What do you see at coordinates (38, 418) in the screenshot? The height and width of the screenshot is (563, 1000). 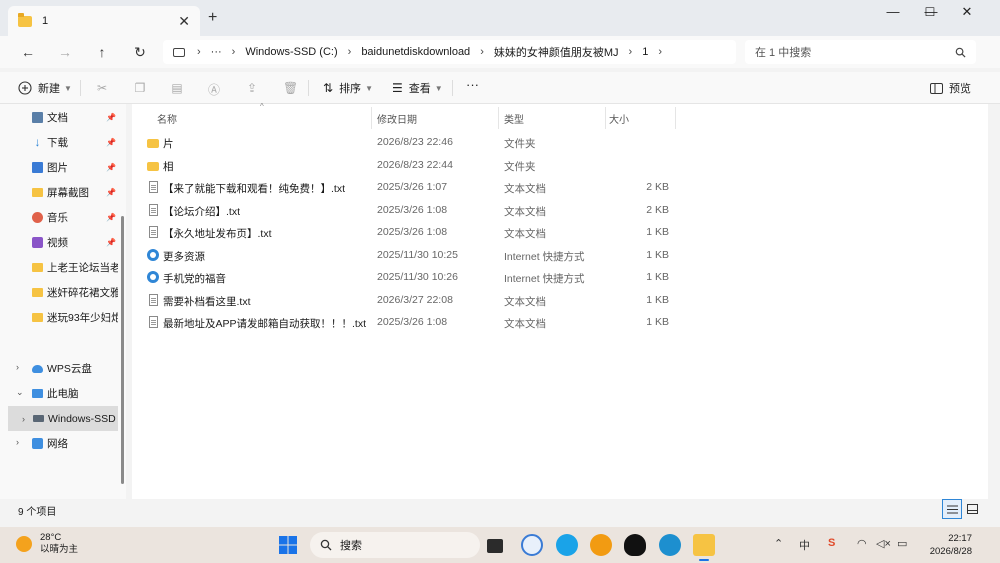 I see `drive-icon` at bounding box center [38, 418].